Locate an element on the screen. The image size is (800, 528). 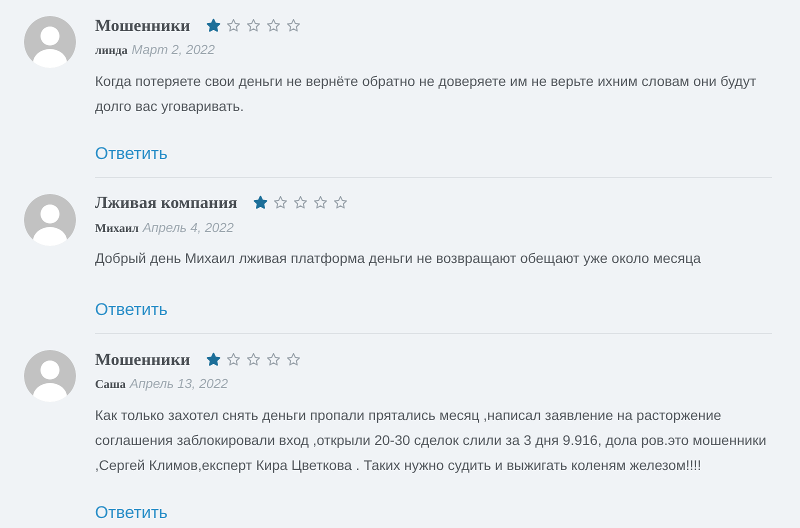
comment-text: Как только захотел снять деньги пропали прятались месяц ,написал заявление на расторжение соглашения заблокировали вход ,открыли 20-30 сделок слили за 3 дня 9.916, дола ров.это мошенники ,Сергей Климов,експерт Кира Цветкова . Таких нужно судить и выжигать коленям железом!!!! is located at coordinates (431, 440).